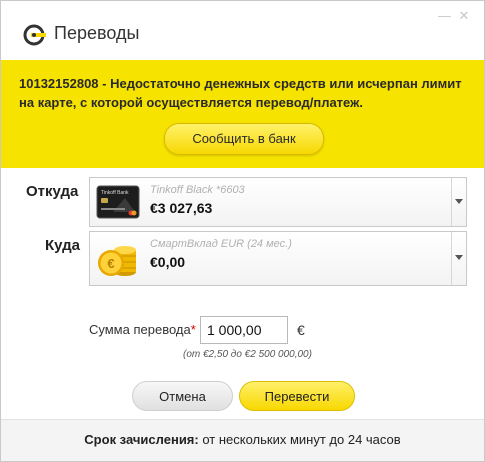 The image size is (485, 462). I want to click on amount-label: Сумма перевода*, so click(142, 329).